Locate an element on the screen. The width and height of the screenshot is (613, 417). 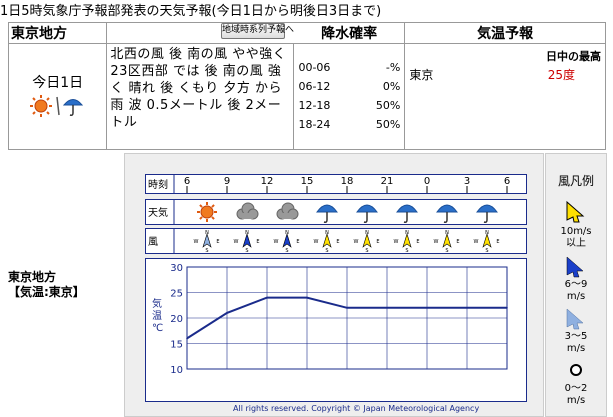
temp-row: 東京 25度 is located at coordinates (505, 73).